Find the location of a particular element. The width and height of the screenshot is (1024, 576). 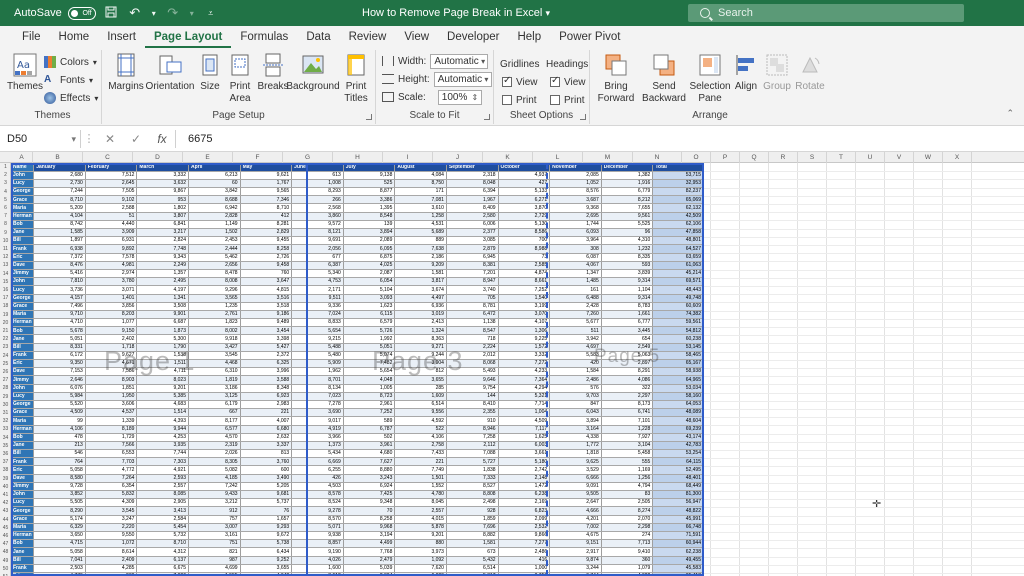

value-cell: 3,164 is located at coordinates (575, 429).